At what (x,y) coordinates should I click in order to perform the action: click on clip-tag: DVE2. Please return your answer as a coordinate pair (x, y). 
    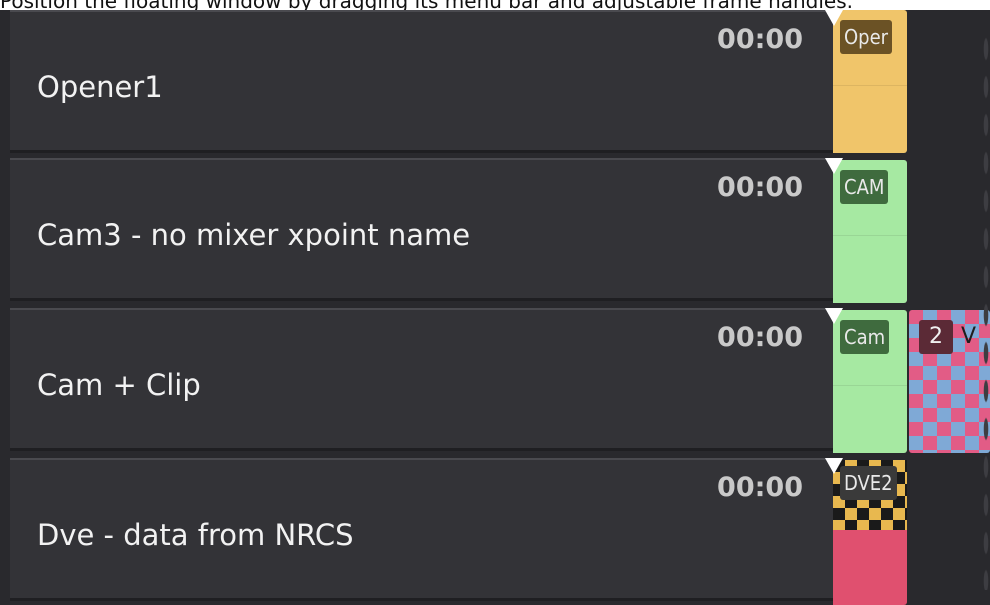
    Looking at the image, I should click on (868, 483).